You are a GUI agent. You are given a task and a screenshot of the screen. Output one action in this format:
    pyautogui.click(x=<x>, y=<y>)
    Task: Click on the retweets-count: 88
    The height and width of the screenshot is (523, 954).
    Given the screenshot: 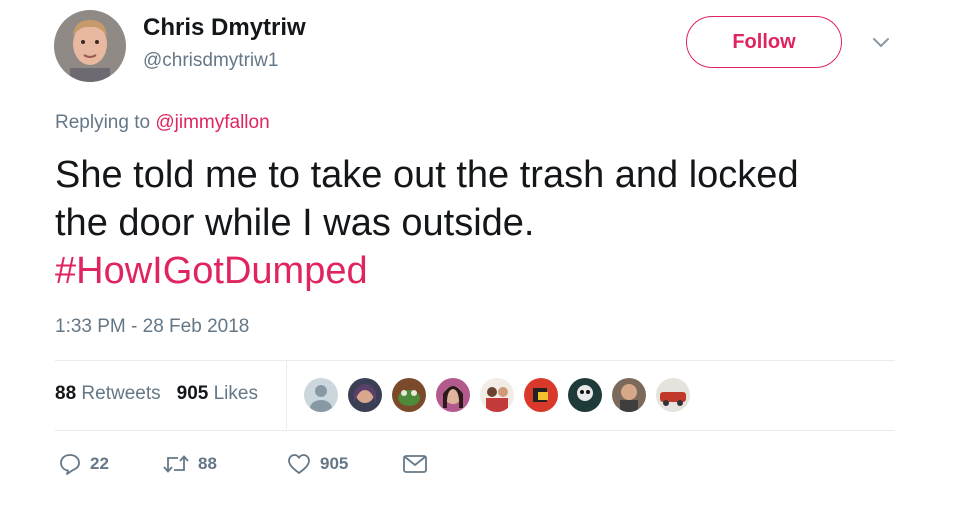 What is the action you would take?
    pyautogui.click(x=66, y=393)
    